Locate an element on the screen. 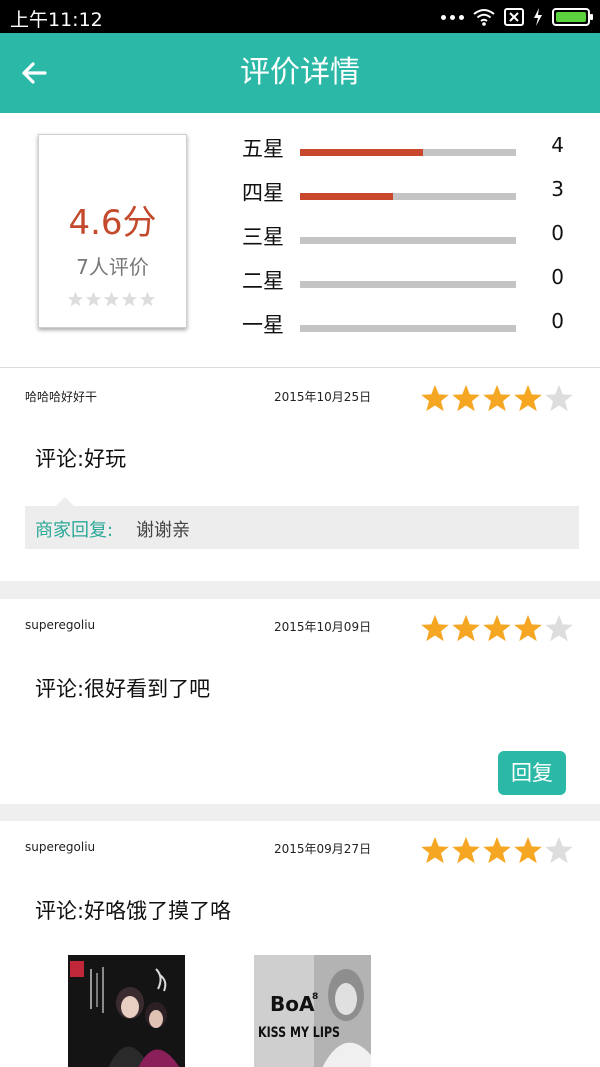  distribution-row-1: 一星 0 is located at coordinates (407, 324).